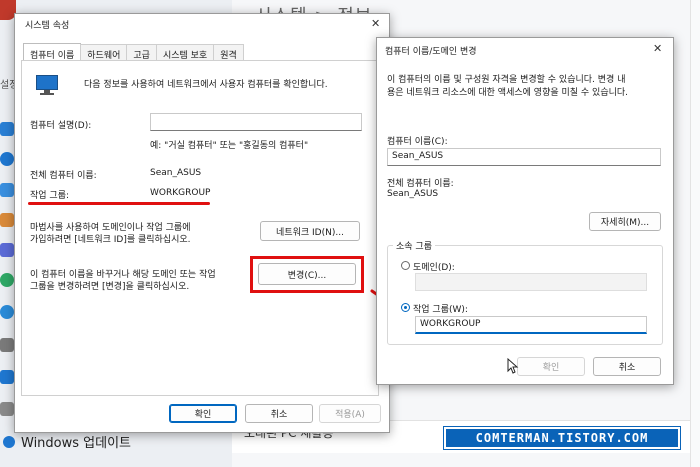  Describe the element at coordinates (531, 325) in the screenshot. I see `workgroup-input: WORKGROUP` at that location.